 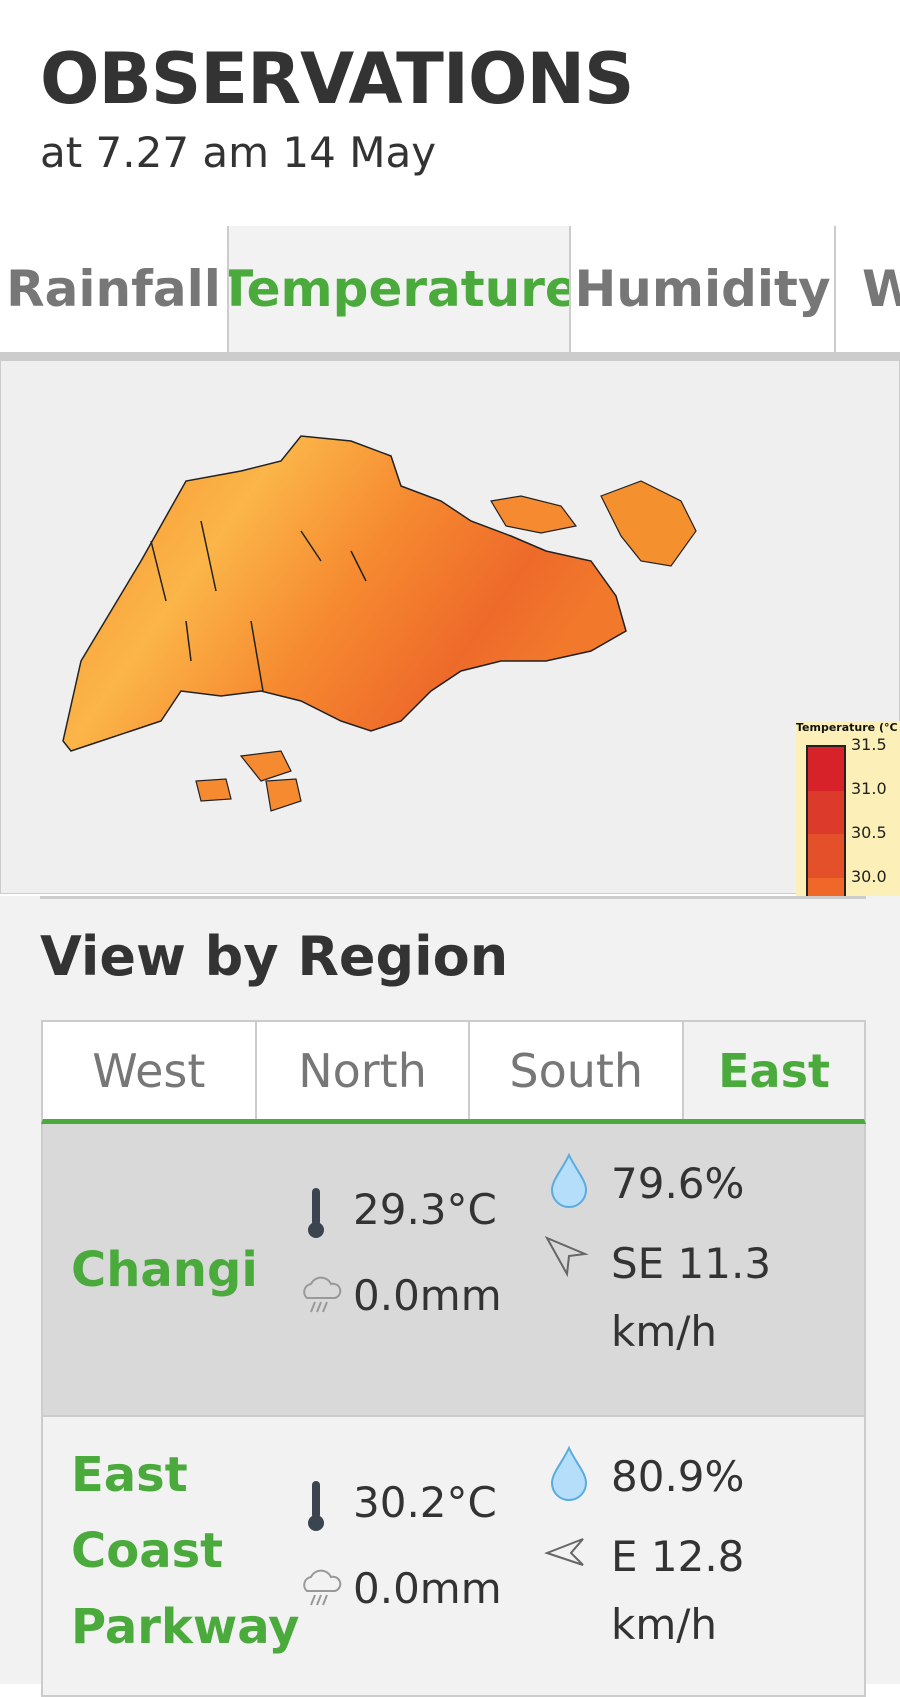 I want to click on region-tab-east: East, so click(x=774, y=1070).